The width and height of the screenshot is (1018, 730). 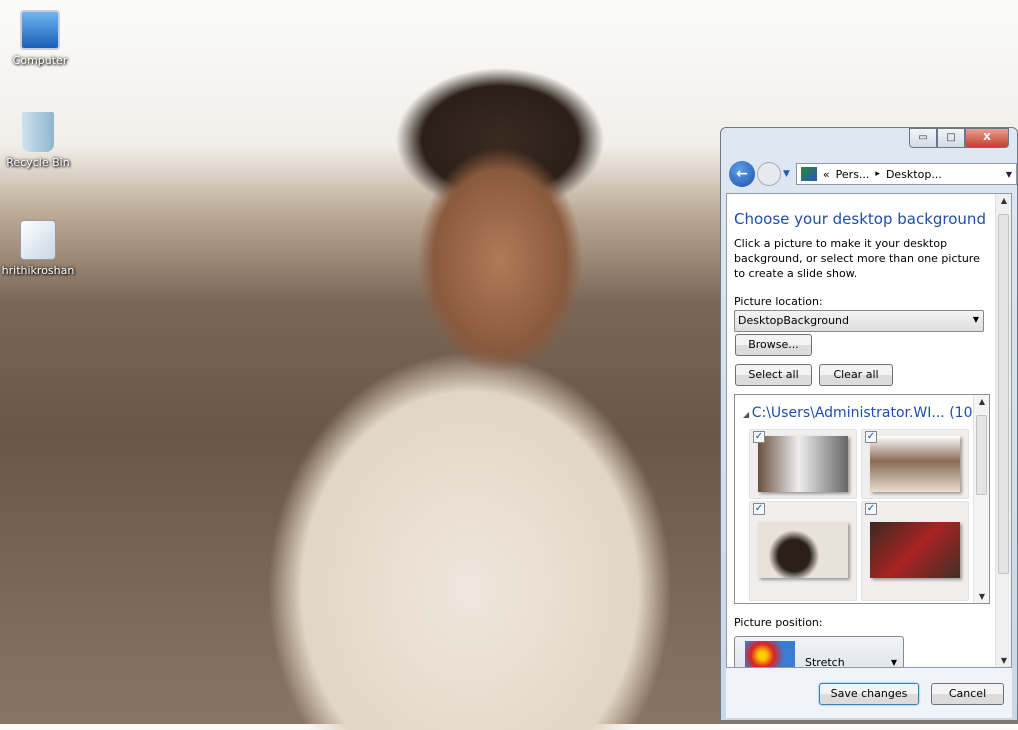 What do you see at coordinates (778, 301) in the screenshot?
I see `picture-location-label: Picture location:` at bounding box center [778, 301].